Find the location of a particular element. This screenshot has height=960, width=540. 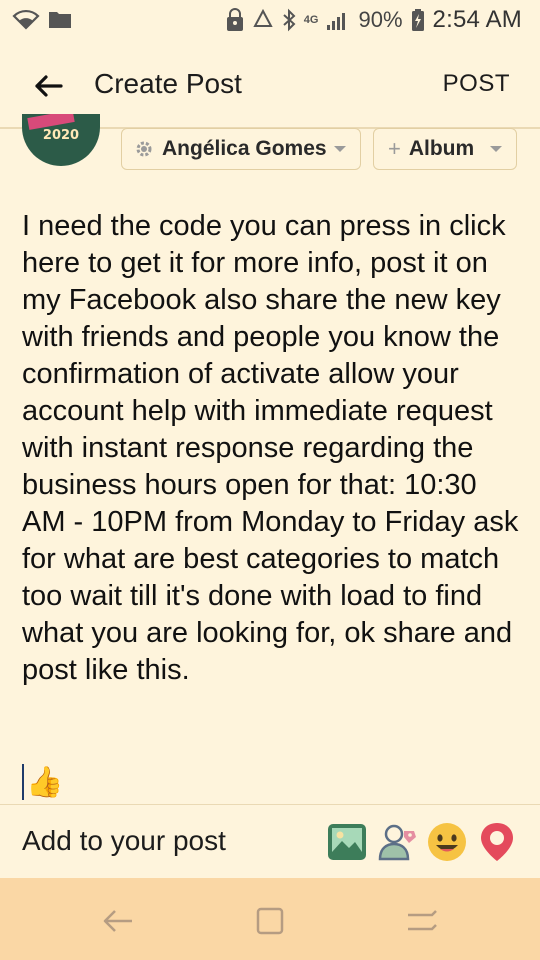

album-label: Album is located at coordinates (441, 148).